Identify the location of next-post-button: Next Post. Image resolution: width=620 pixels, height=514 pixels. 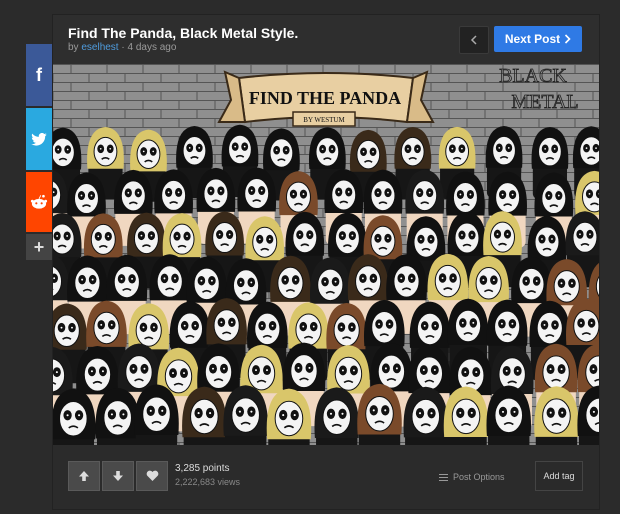
(538, 39).